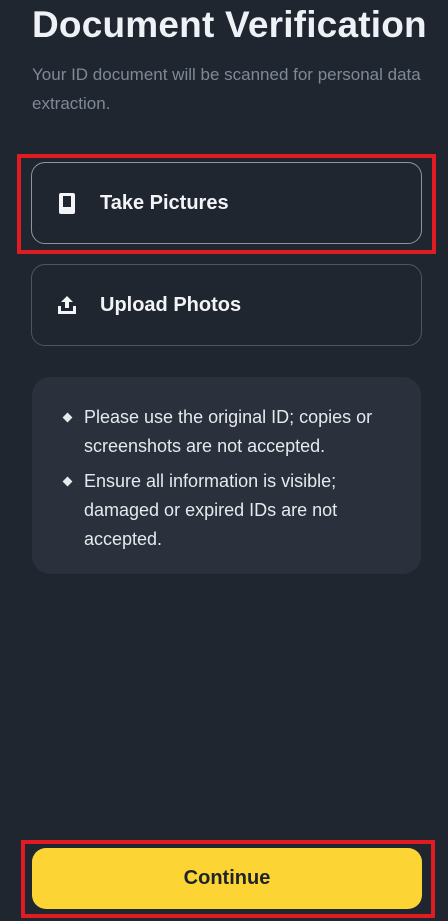  What do you see at coordinates (67, 203) in the screenshot?
I see `phone-icon` at bounding box center [67, 203].